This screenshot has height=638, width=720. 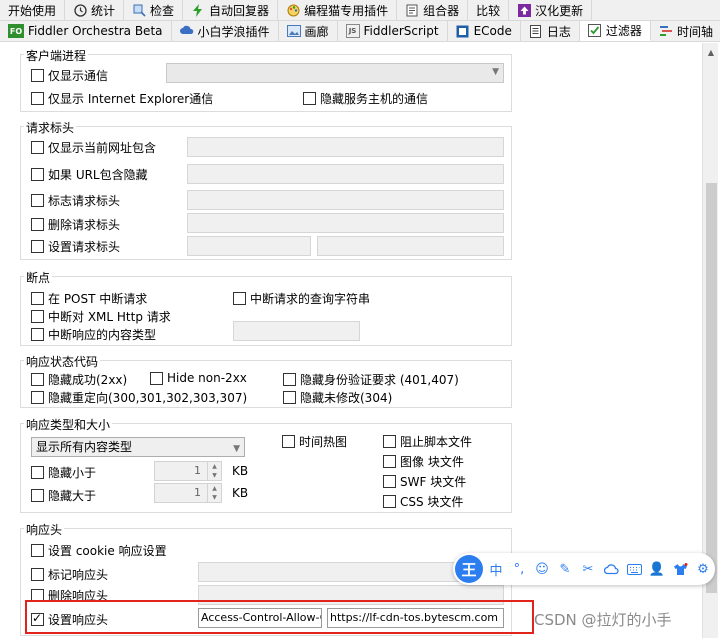 What do you see at coordinates (308, 31) in the screenshot?
I see `tab-gallery: 画廊` at bounding box center [308, 31].